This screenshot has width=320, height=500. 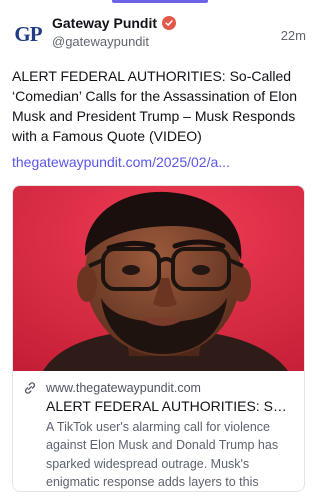 I want to click on display-name-row: Gateway Pundit, so click(x=114, y=23).